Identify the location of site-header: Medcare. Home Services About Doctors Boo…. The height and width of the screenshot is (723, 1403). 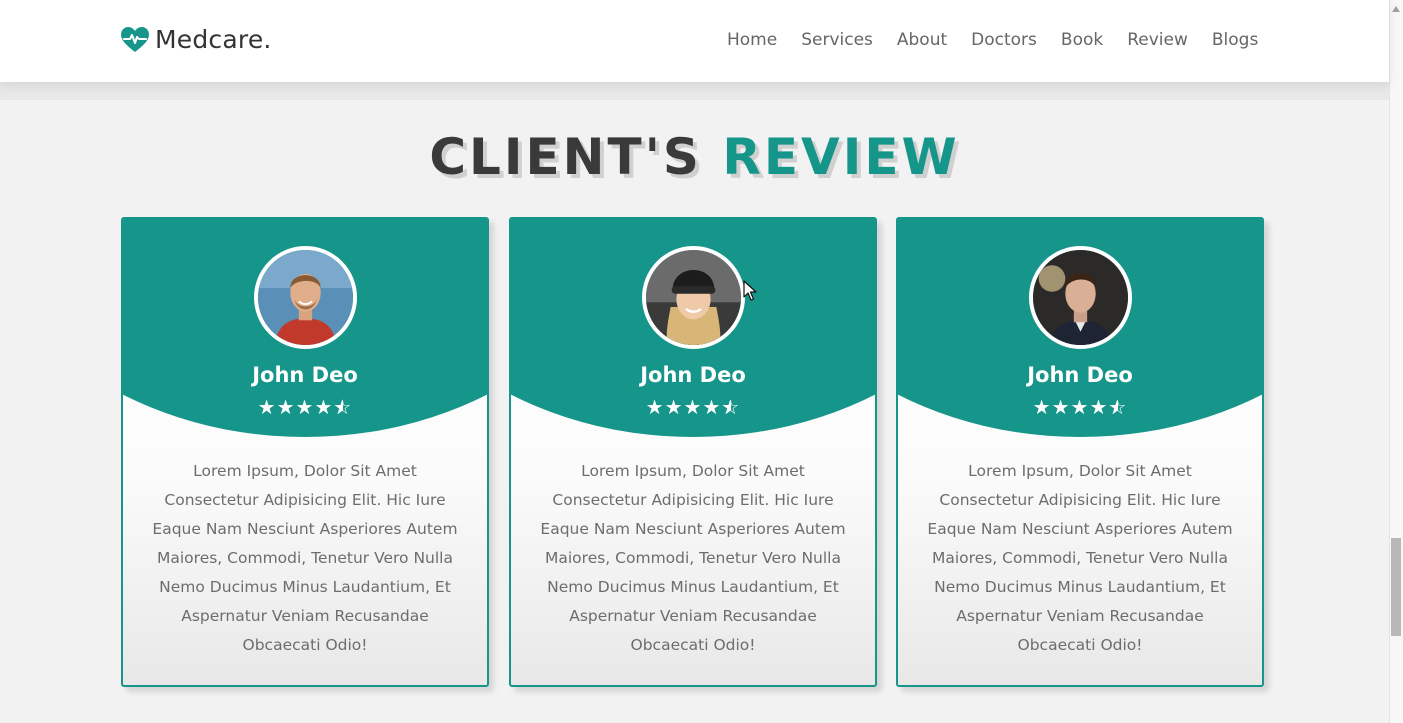
(694, 41).